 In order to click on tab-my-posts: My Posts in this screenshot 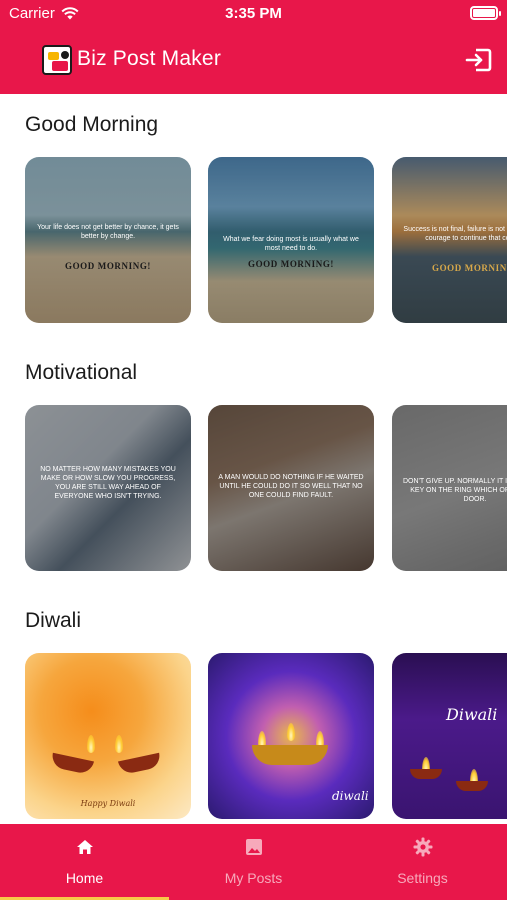, I will do `click(253, 862)`.